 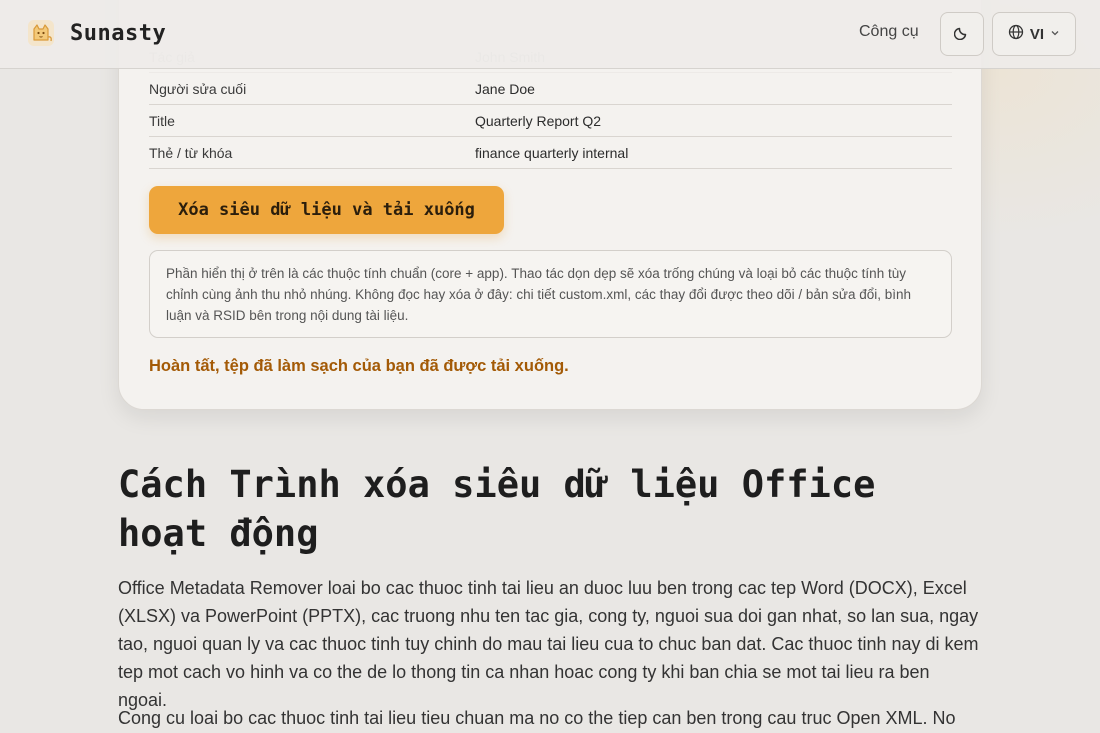 I want to click on cat-logo-icon, so click(x=41, y=33).